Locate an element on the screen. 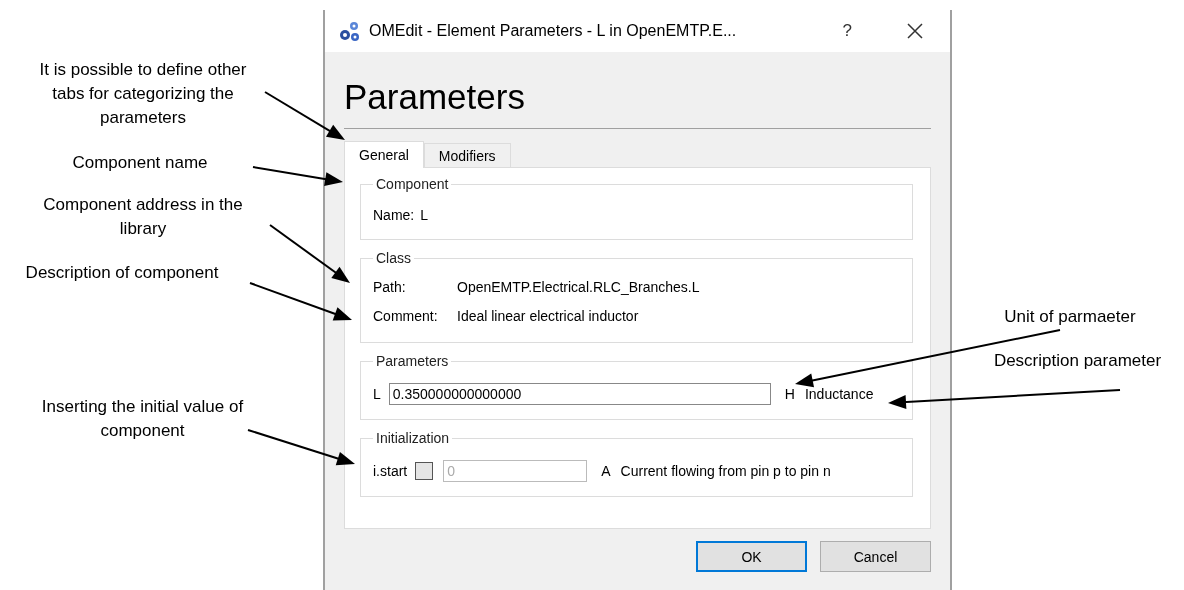  dialog-button: Cancel is located at coordinates (875, 556).